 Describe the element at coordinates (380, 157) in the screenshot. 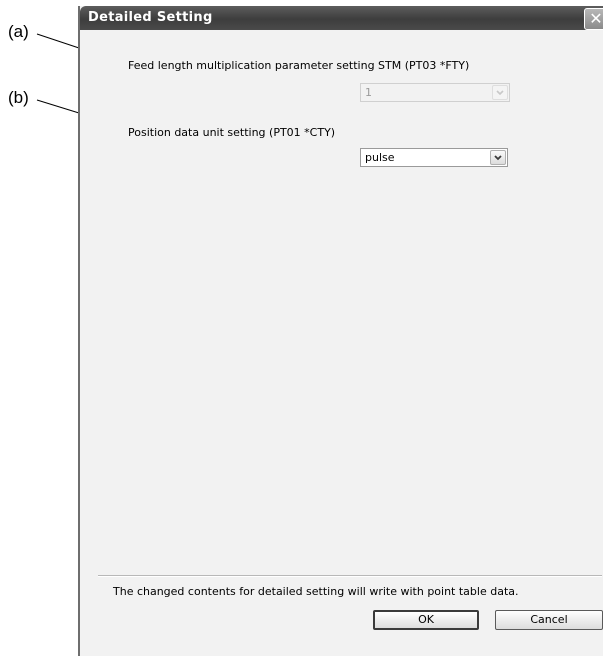

I see `position-unit-value: pulse` at that location.